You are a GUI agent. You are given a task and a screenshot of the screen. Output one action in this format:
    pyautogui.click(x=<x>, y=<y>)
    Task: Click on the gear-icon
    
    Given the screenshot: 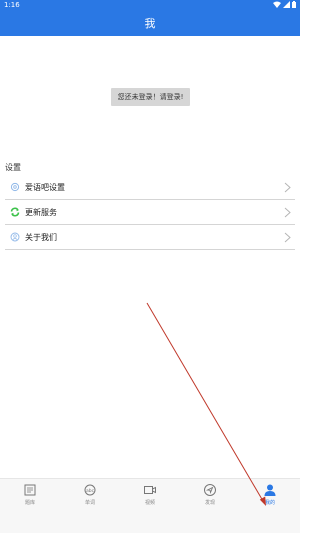 What is the action you would take?
    pyautogui.click(x=15, y=187)
    